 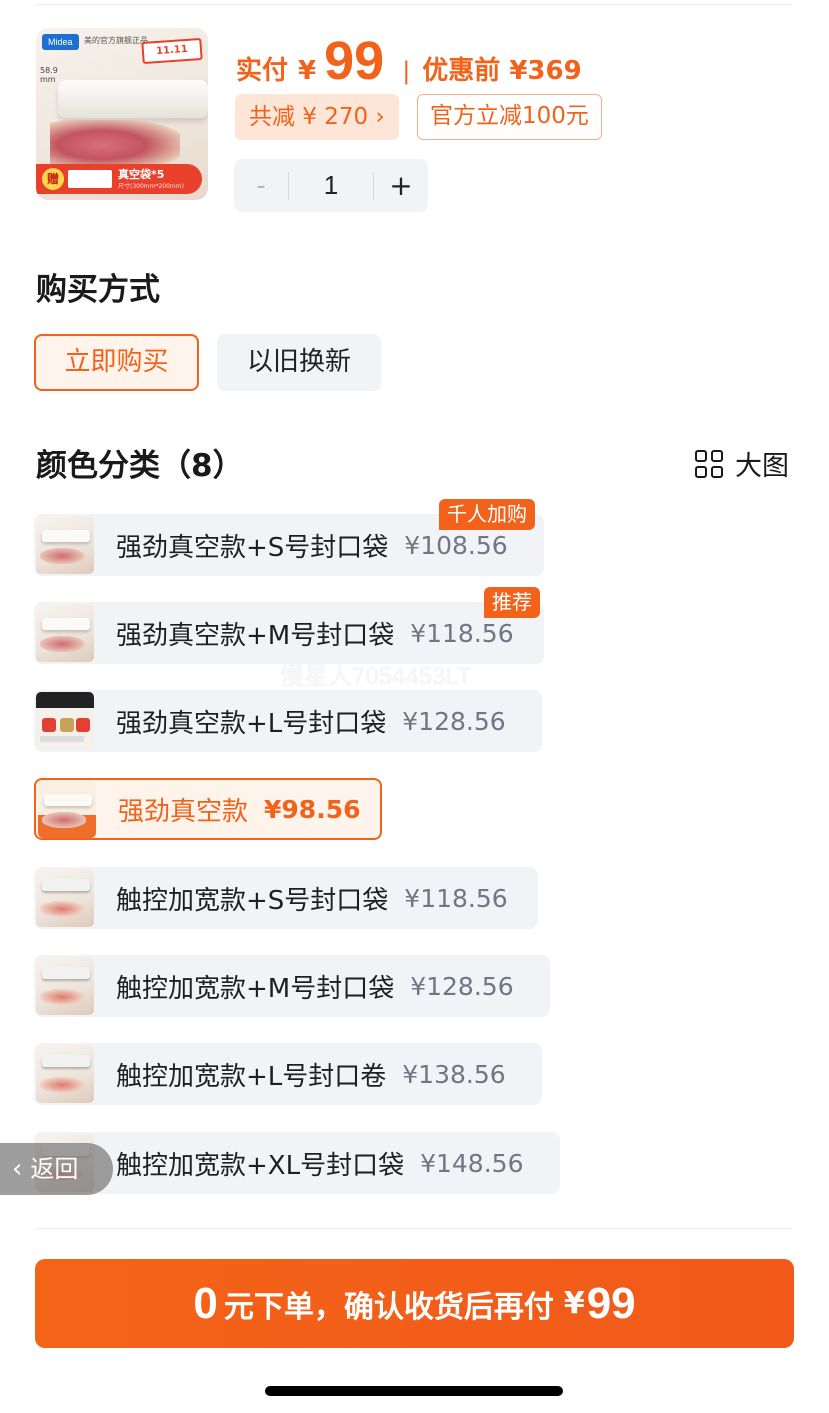 I want to click on recommend-tag: 推荐, so click(x=512, y=602).